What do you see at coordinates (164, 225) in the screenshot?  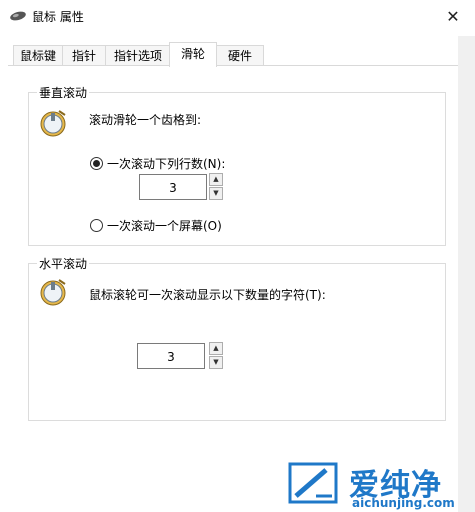 I see `scroll-screen-label: 一次滚动一个屏幕(O)` at bounding box center [164, 225].